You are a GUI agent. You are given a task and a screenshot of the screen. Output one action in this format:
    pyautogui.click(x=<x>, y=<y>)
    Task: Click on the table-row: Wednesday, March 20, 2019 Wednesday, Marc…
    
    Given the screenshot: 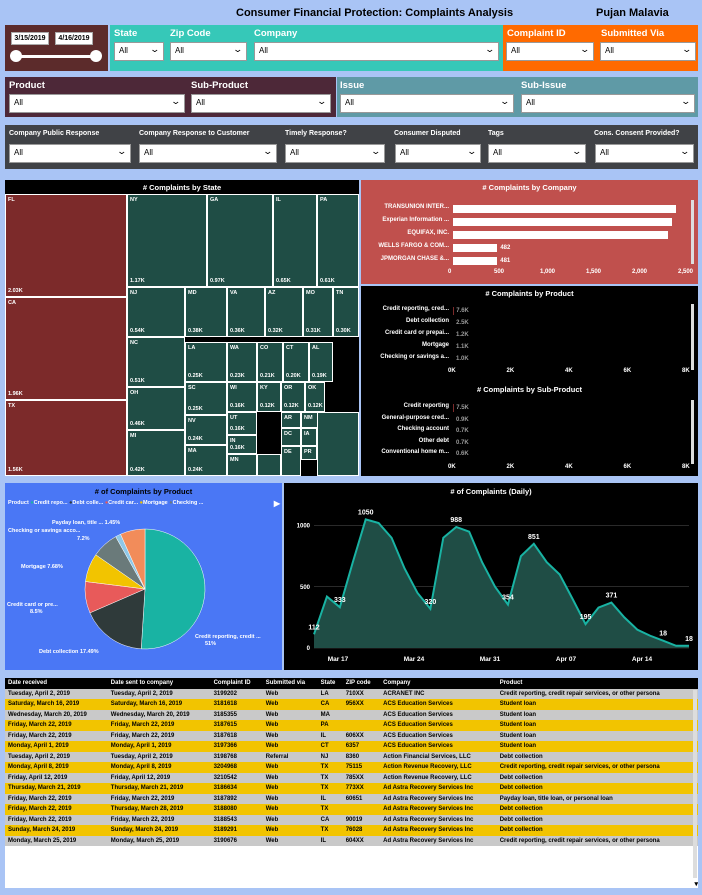 What is the action you would take?
    pyautogui.click(x=351, y=714)
    